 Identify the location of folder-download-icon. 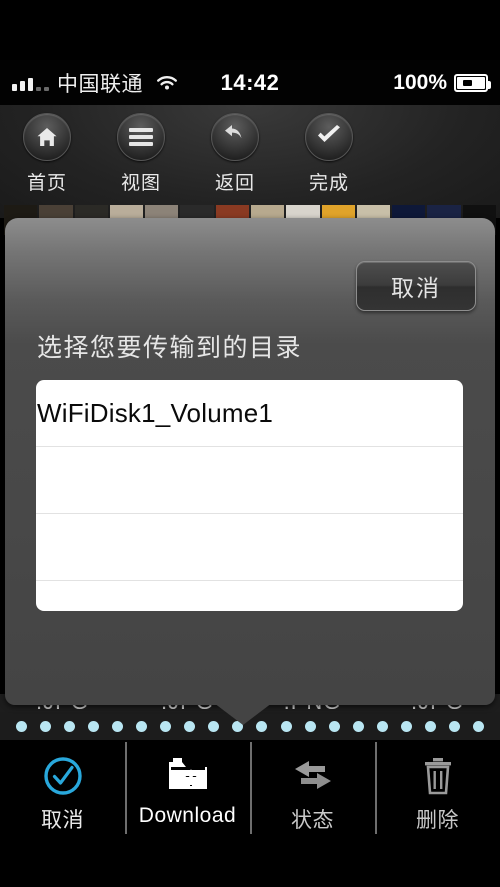
(188, 776).